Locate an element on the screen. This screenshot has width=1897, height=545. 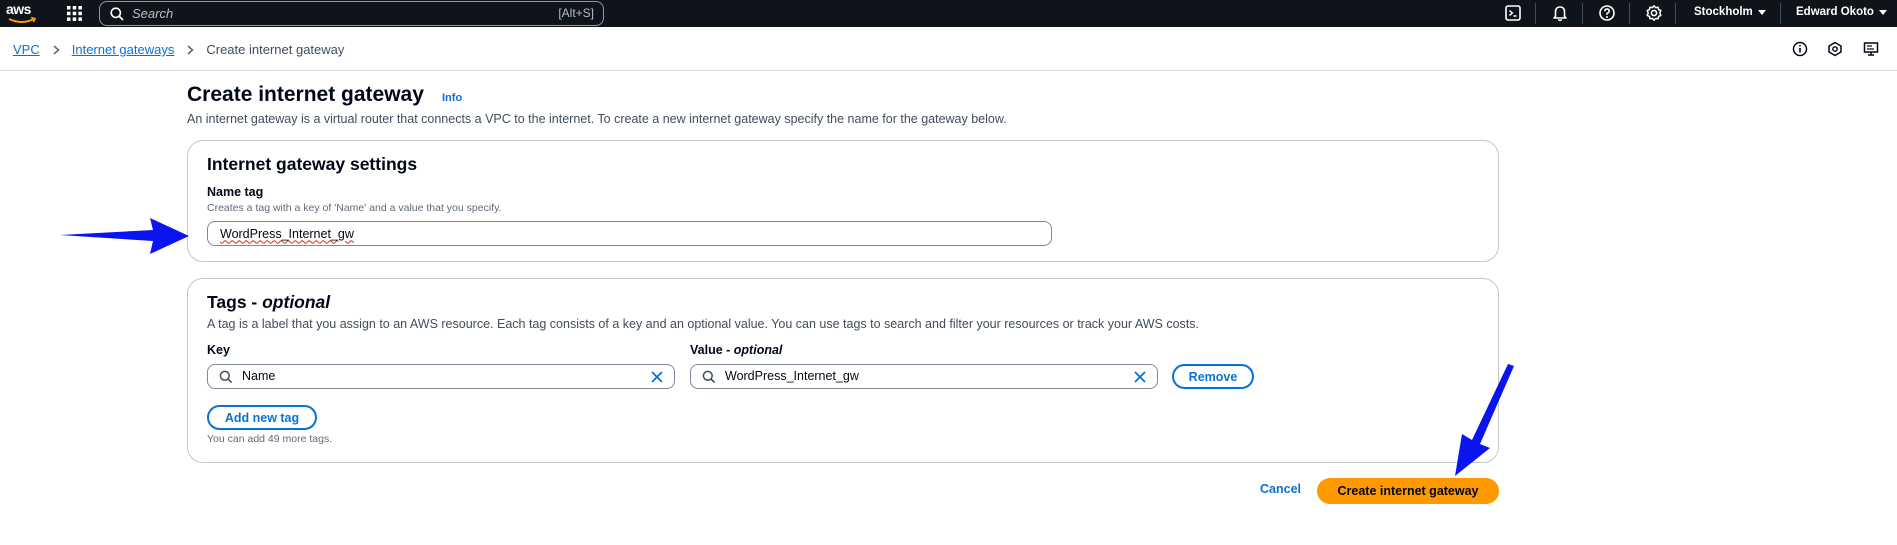
name-tag-input: WordPress_Internet_gw is located at coordinates (629, 233).